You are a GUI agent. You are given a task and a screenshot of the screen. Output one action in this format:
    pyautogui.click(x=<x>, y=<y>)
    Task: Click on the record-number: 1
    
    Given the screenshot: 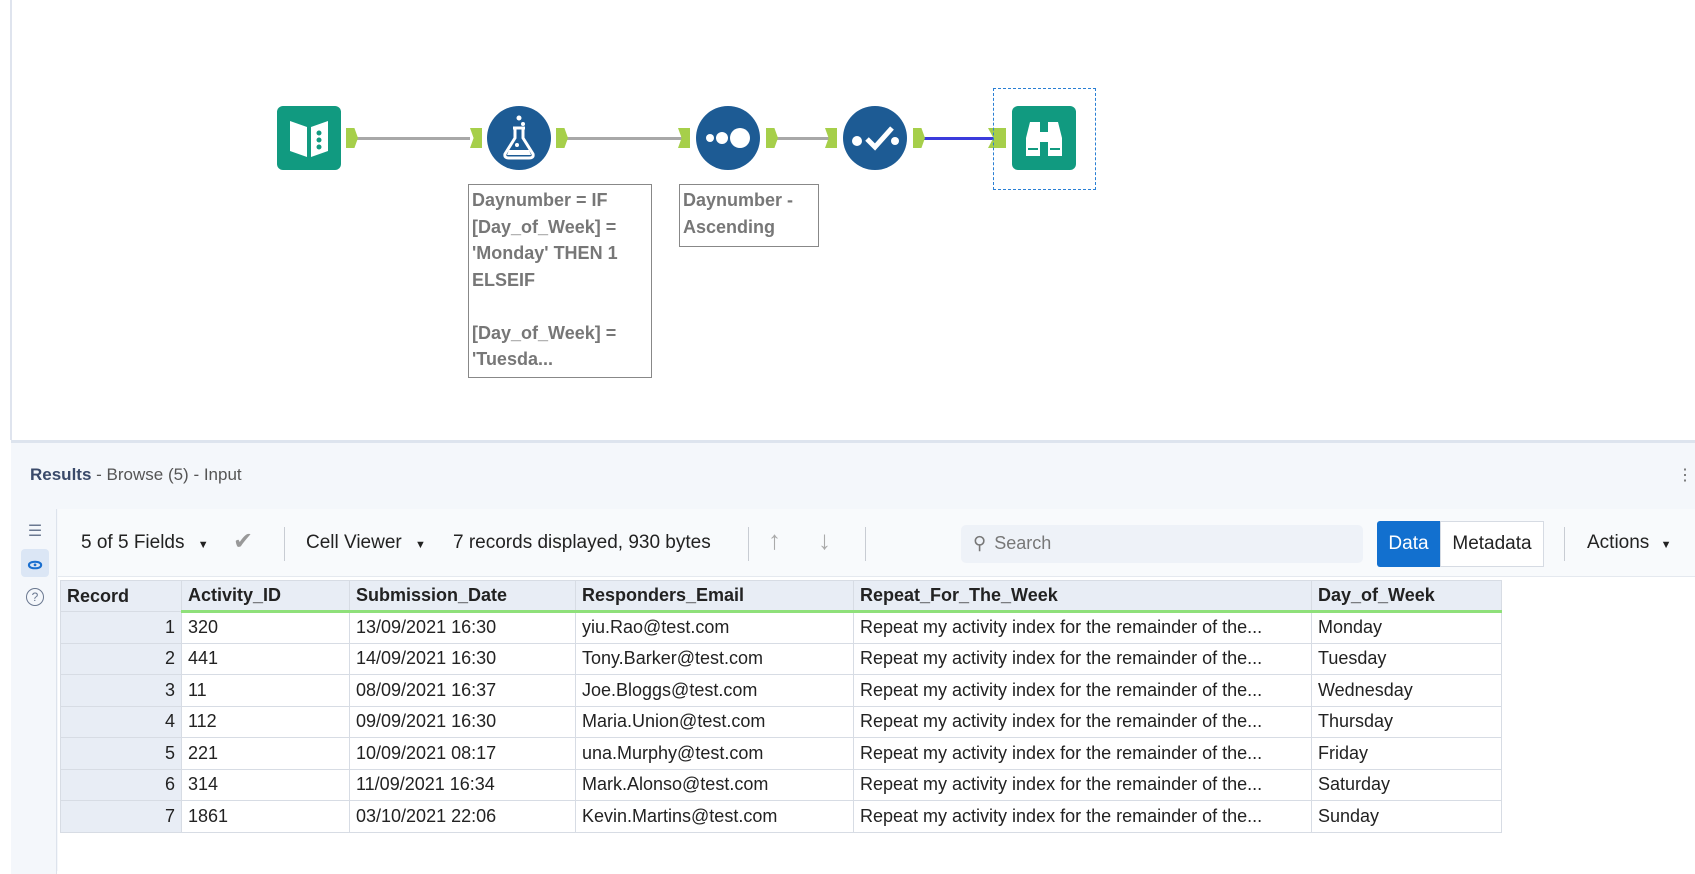 What is the action you would take?
    pyautogui.click(x=121, y=627)
    